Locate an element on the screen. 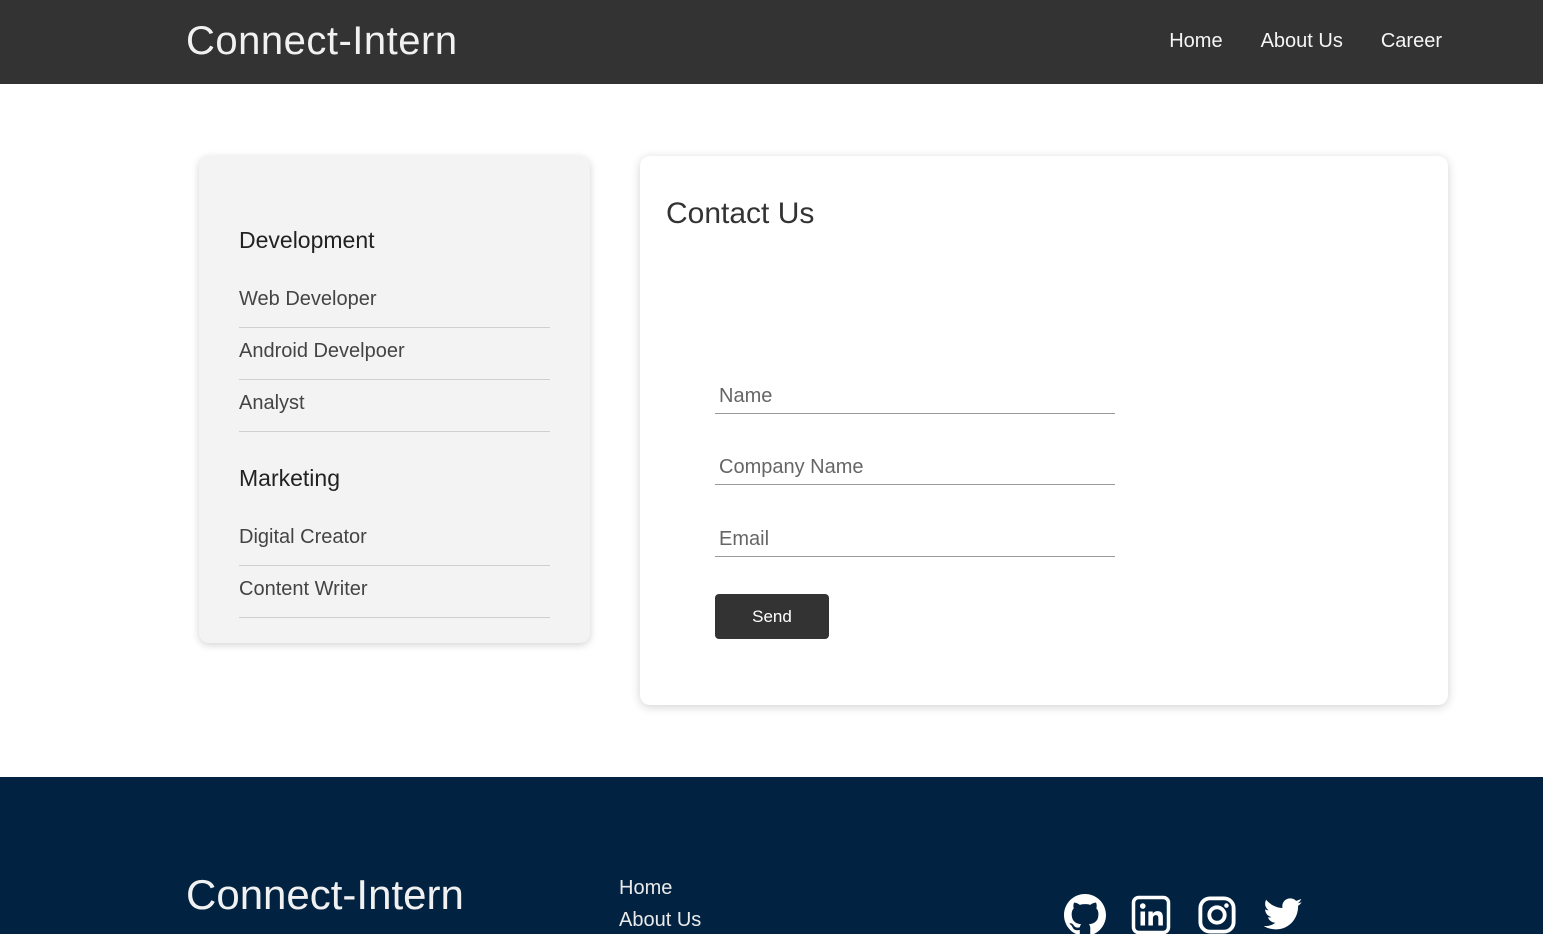  footer-links: Home About Us is located at coordinates (660, 904).